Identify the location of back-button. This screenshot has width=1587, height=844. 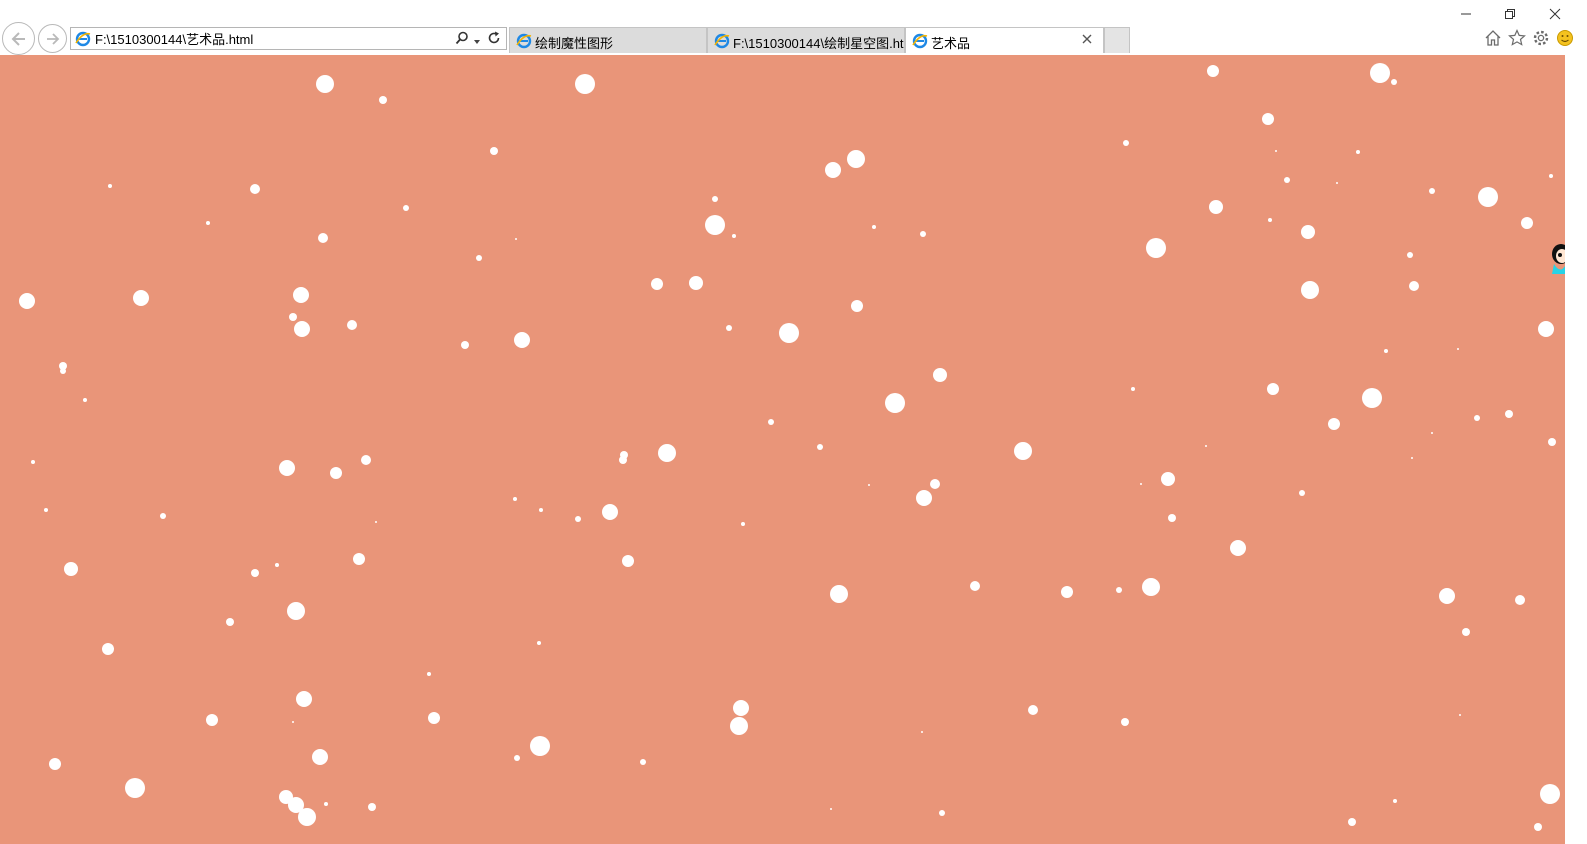
(18, 38).